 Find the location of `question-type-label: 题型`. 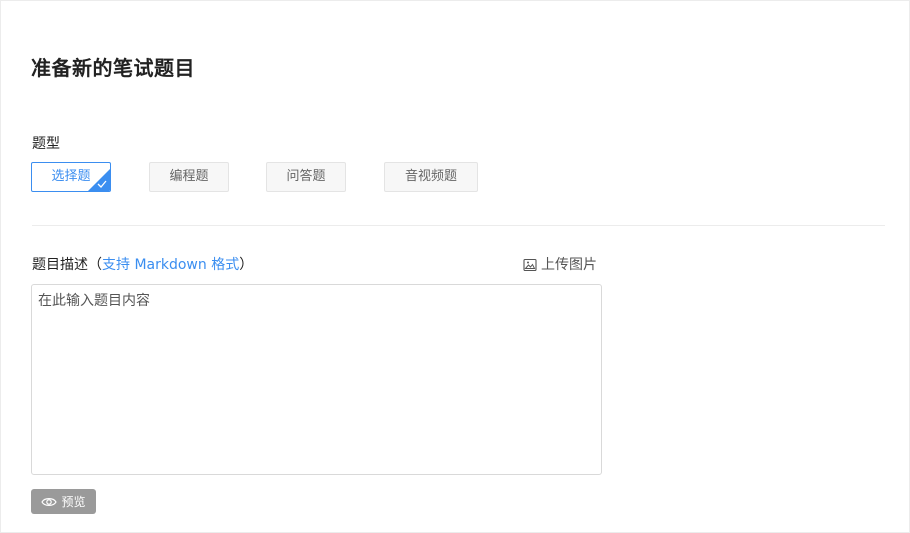

question-type-label: 题型 is located at coordinates (46, 144).